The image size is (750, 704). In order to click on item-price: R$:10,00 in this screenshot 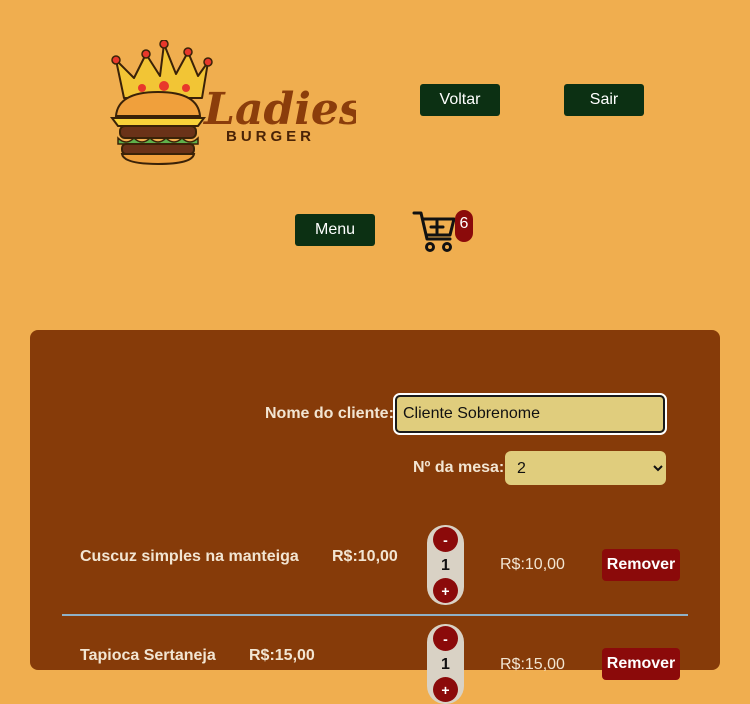, I will do `click(365, 556)`.